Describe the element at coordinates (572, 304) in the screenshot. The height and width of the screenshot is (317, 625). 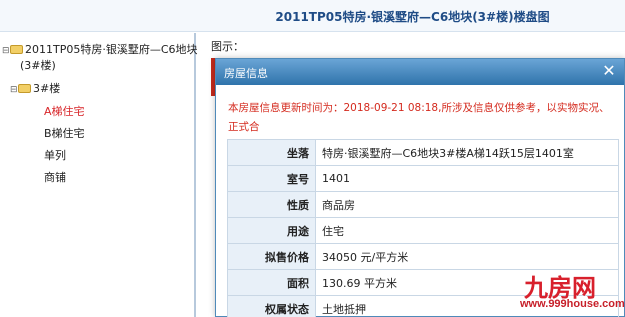
I see `watermark-url: www.999house.com` at that location.